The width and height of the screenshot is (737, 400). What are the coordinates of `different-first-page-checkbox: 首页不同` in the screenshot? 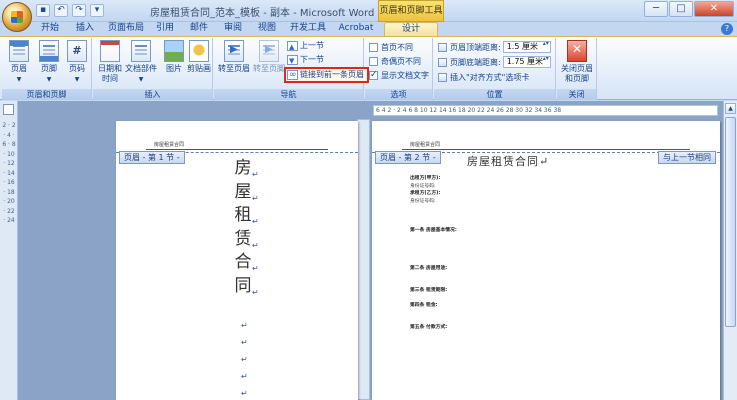 It's located at (390, 47).